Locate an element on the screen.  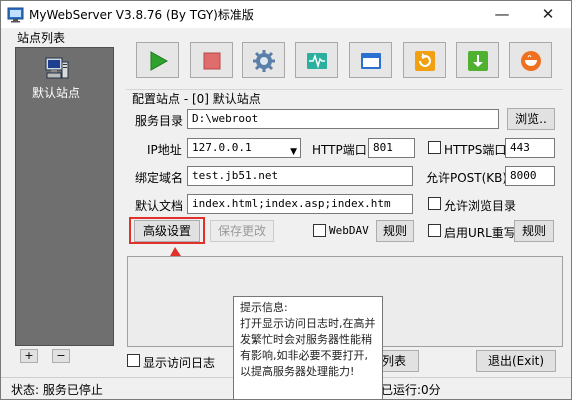
site-list-item: 默认站点 is located at coordinates (56, 78).